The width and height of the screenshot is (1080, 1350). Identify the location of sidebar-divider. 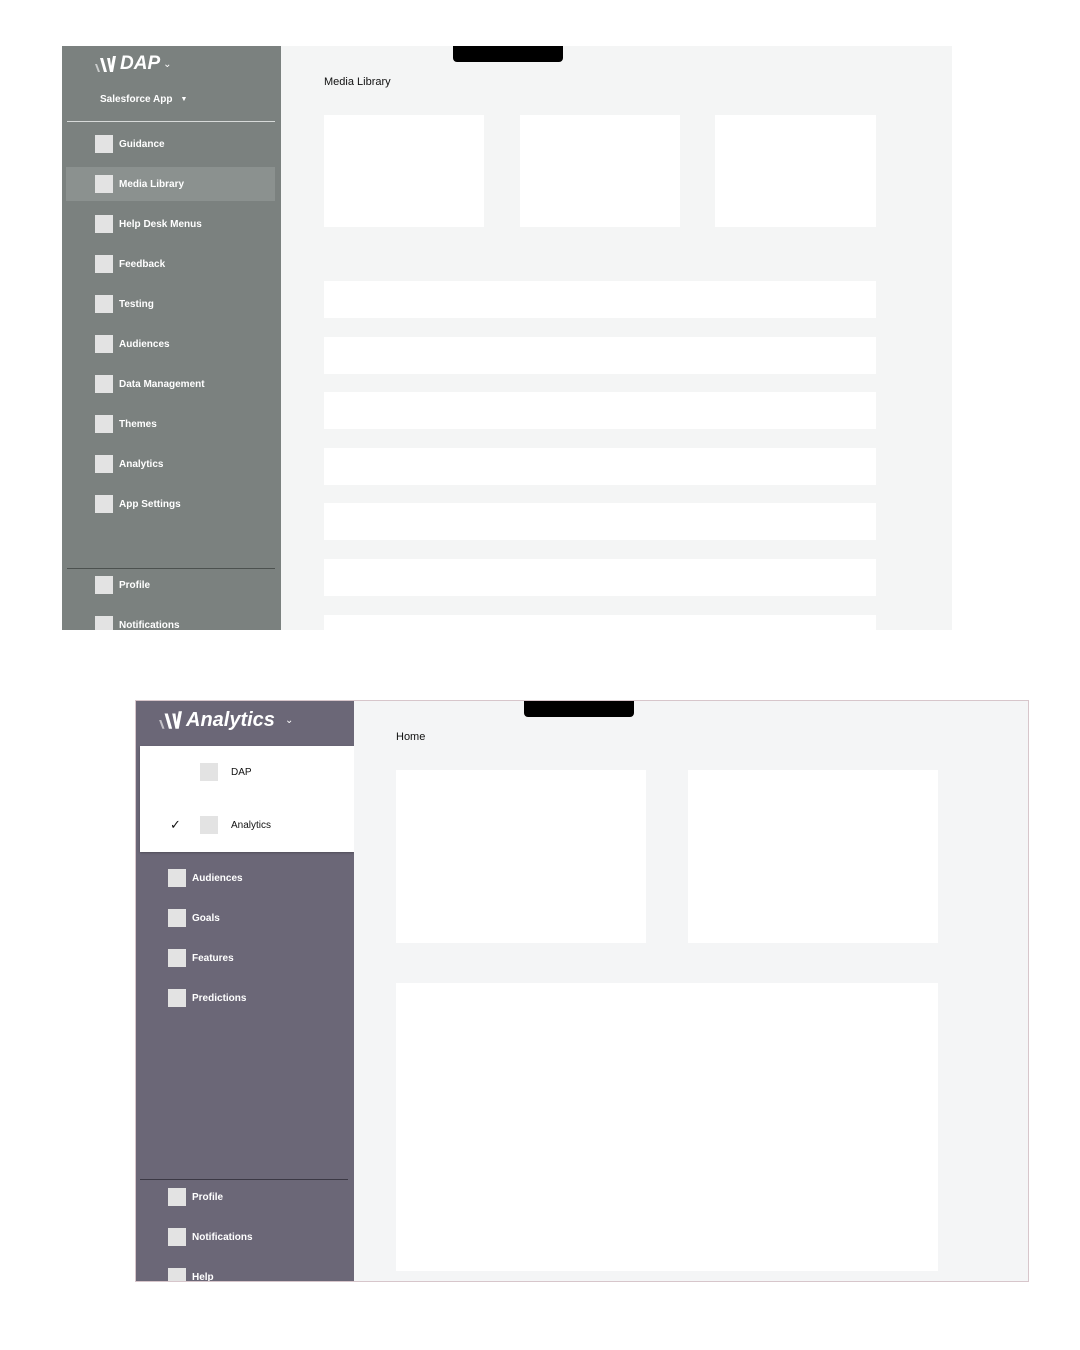
(171, 121).